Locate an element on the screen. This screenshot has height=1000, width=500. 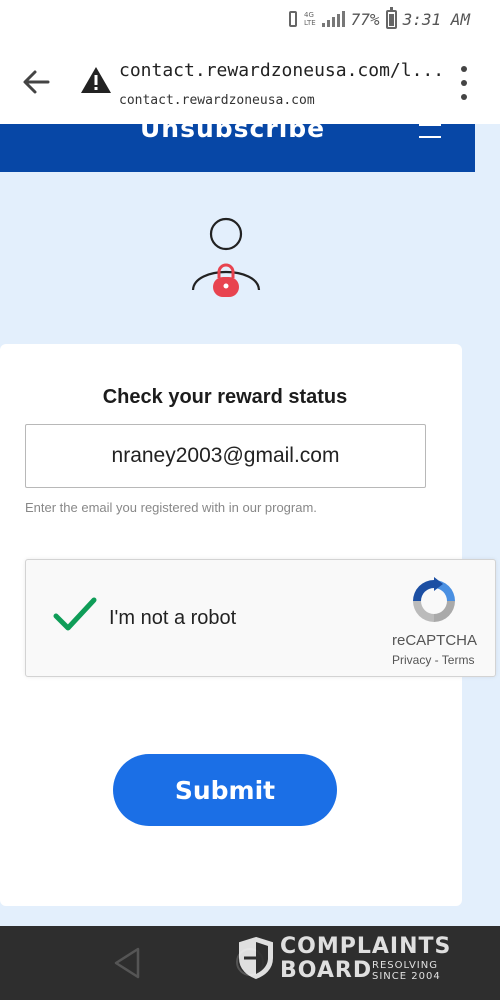
nav-back-icon is located at coordinates (127, 963).